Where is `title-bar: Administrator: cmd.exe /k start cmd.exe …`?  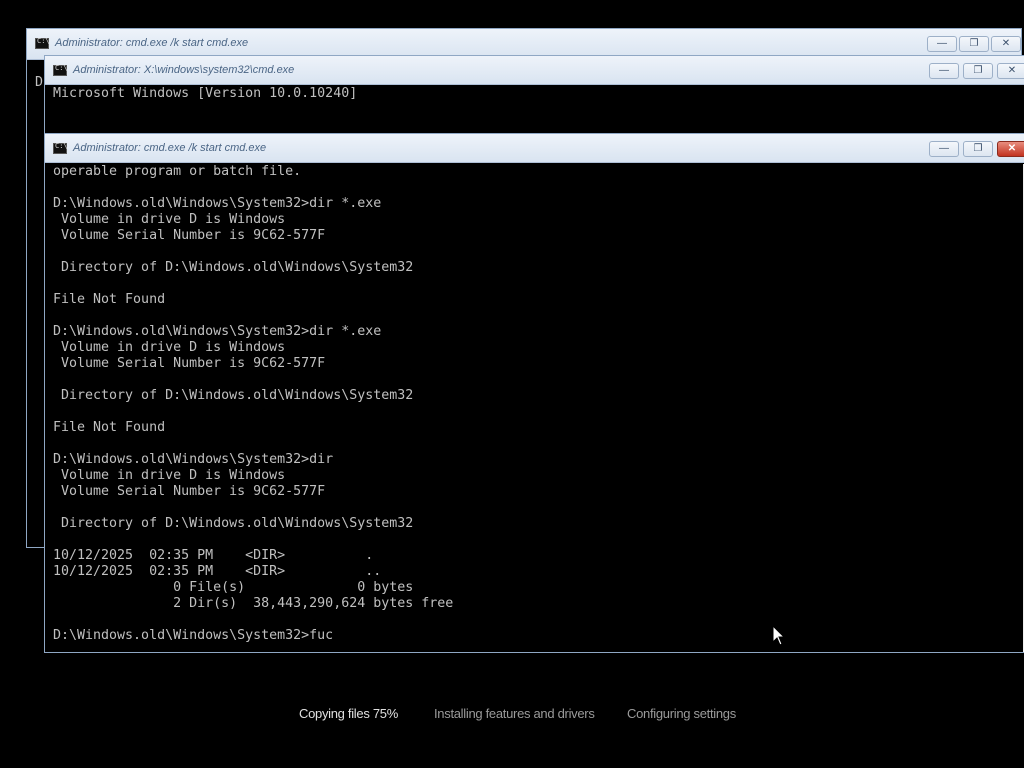 title-bar: Administrator: cmd.exe /k start cmd.exe … is located at coordinates (534, 148).